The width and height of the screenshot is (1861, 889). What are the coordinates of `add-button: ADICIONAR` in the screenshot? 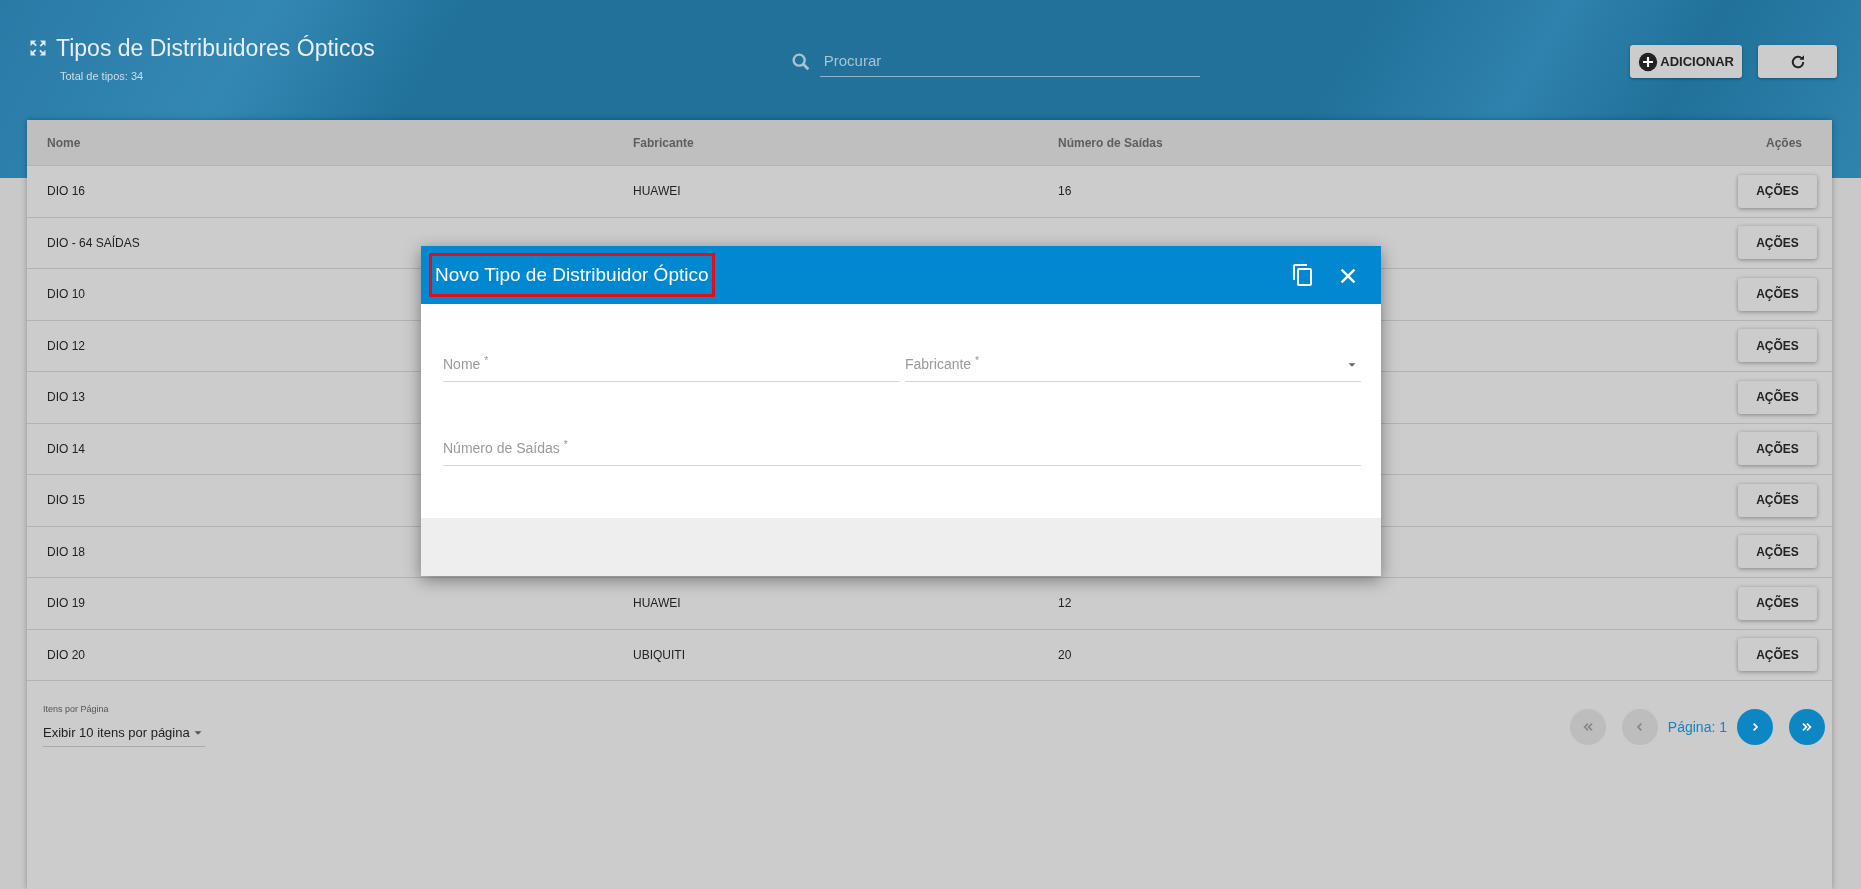 It's located at (1686, 61).